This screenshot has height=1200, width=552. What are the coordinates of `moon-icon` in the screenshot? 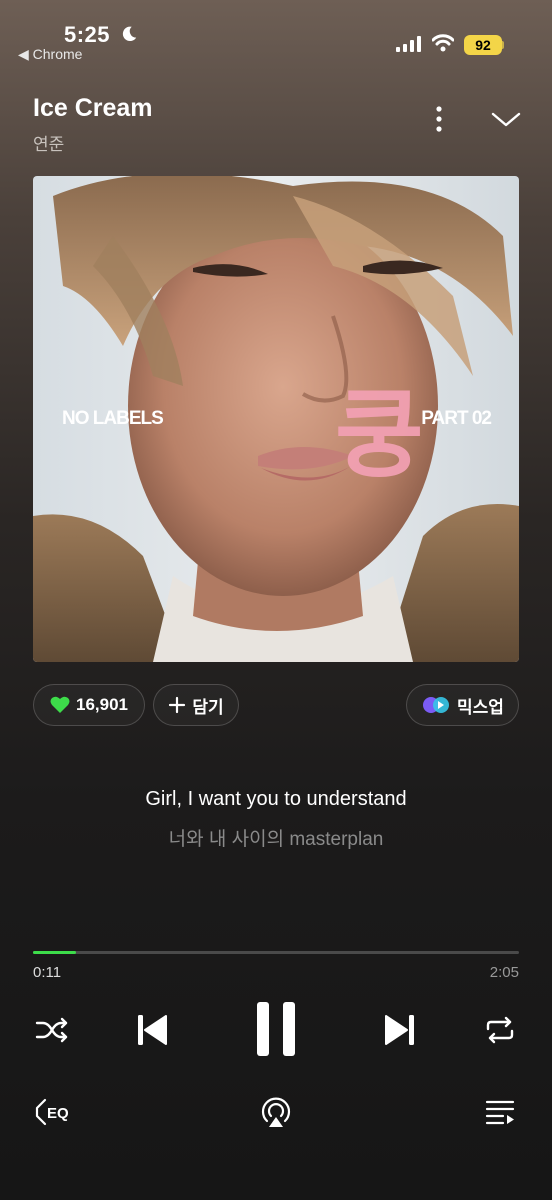 It's located at (129, 34).